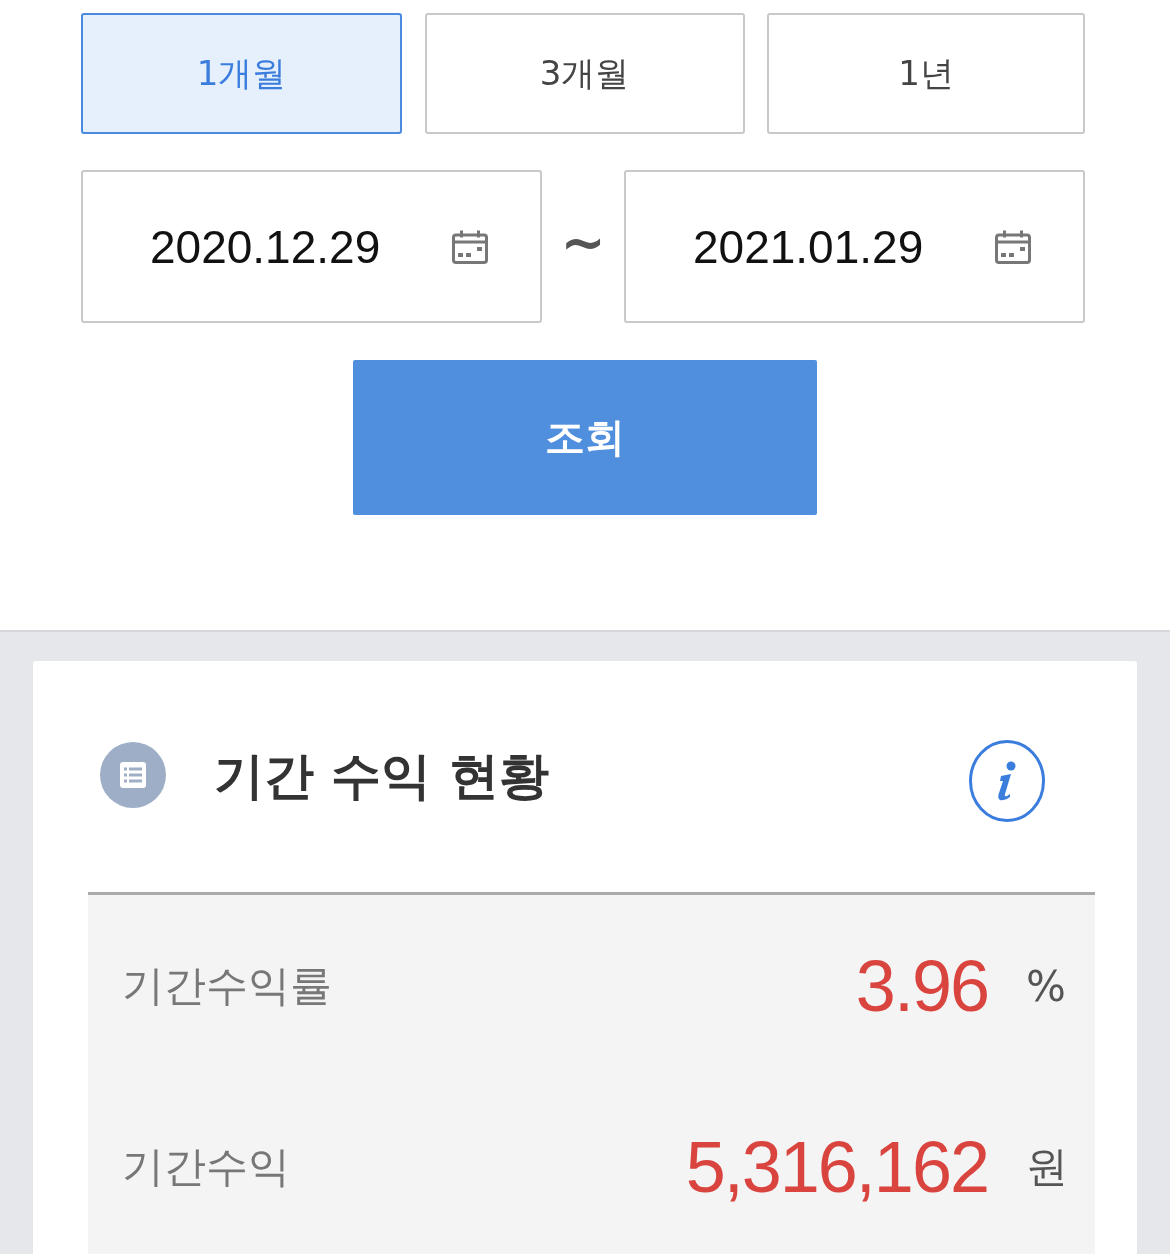 The height and width of the screenshot is (1254, 1170). What do you see at coordinates (311, 246) in the screenshot?
I see `start-date-field: 2020.12.29` at bounding box center [311, 246].